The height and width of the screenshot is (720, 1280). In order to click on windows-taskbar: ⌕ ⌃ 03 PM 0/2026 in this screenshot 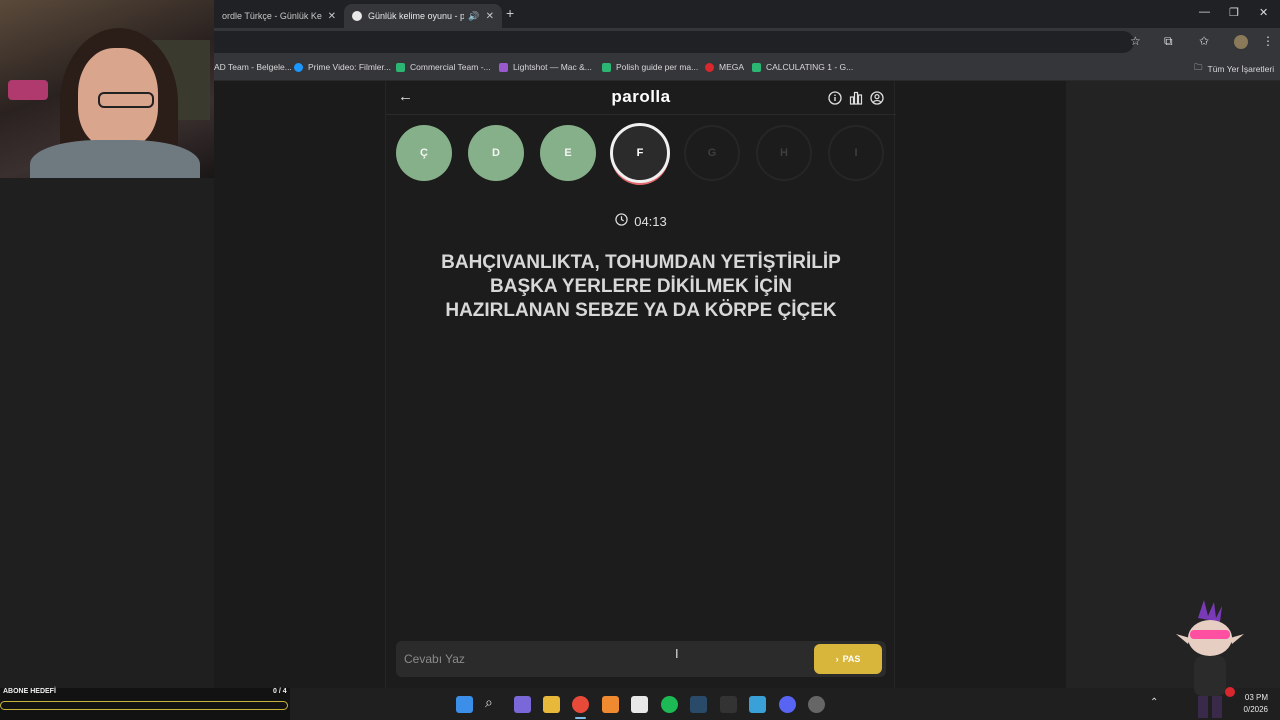, I will do `click(785, 704)`.